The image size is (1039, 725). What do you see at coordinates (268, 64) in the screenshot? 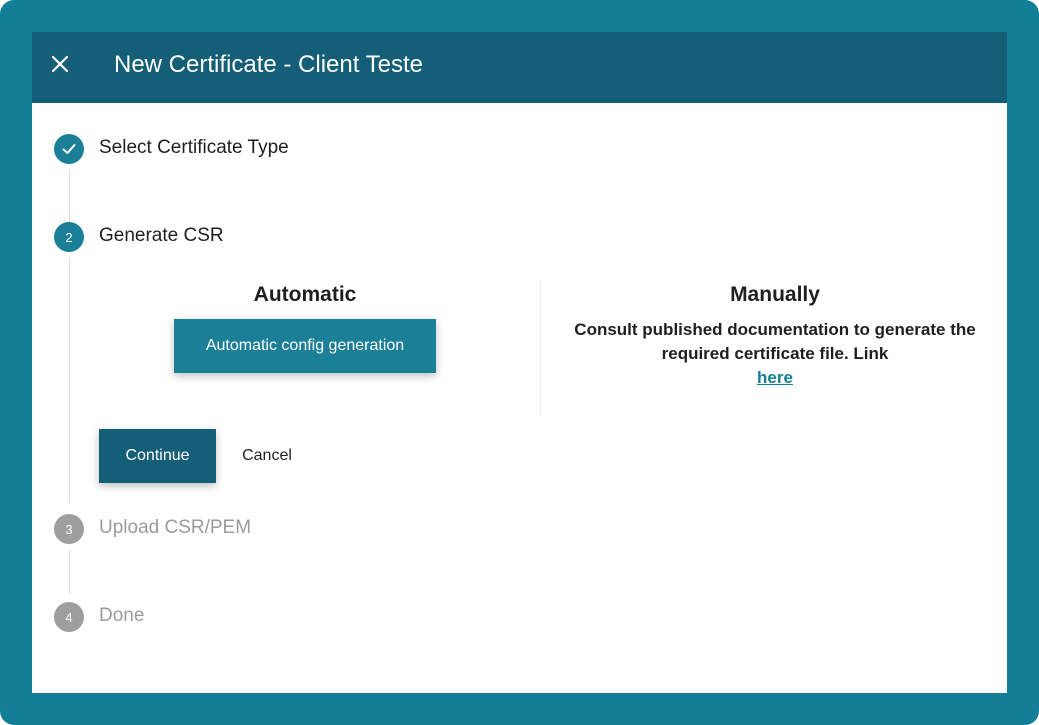
I see `dialog-title: New Certificate - Client Teste` at bounding box center [268, 64].